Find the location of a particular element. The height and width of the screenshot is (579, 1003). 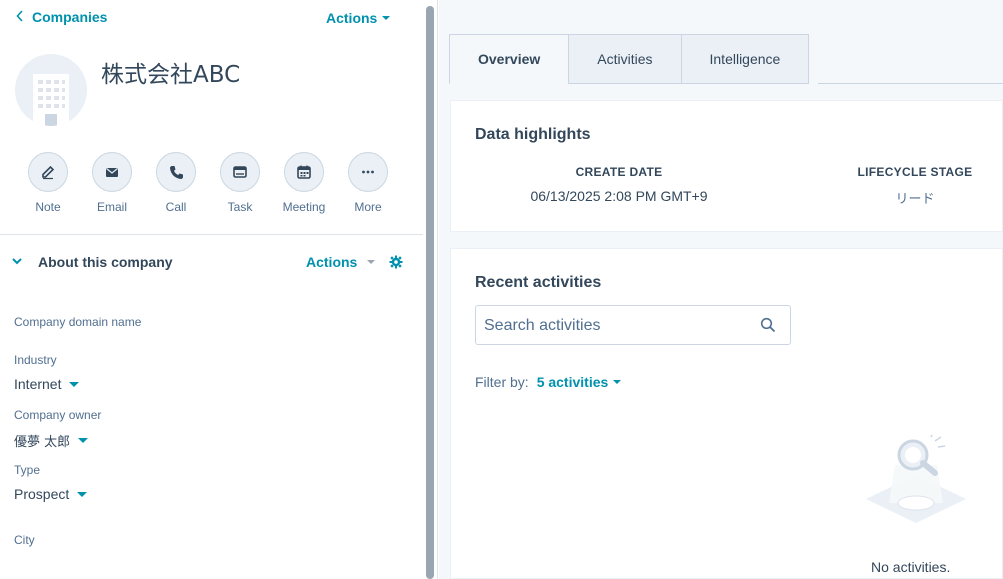

more-action-button: More is located at coordinates (368, 183).